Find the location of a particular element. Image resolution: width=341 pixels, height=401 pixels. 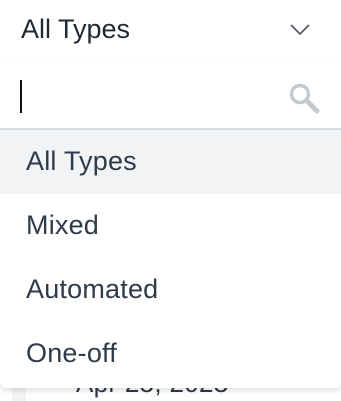

search-input is located at coordinates (148, 97).